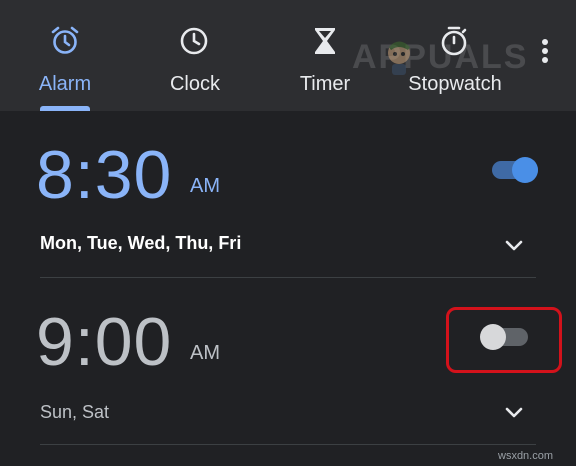  What do you see at coordinates (65, 108) in the screenshot?
I see `active-tab-indicator` at bounding box center [65, 108].